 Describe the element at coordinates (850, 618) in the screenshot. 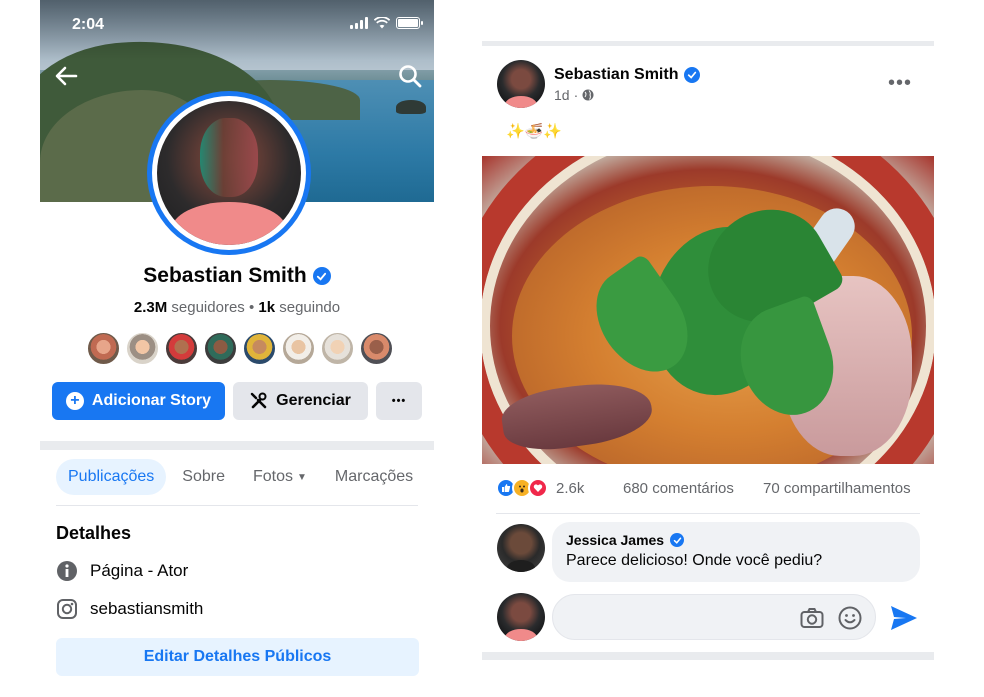

I see `emoji-icon` at that location.